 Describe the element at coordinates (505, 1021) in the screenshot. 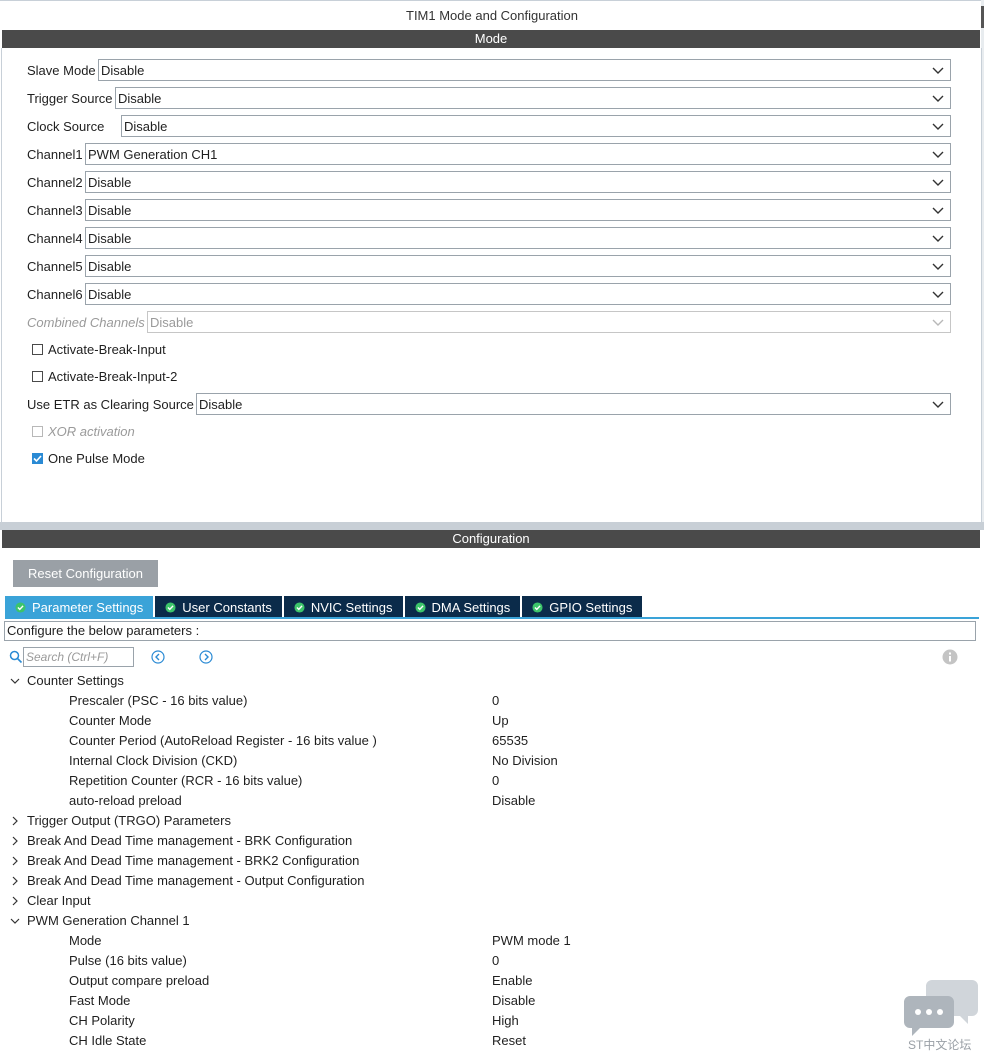

I see `parameter-value: High` at that location.